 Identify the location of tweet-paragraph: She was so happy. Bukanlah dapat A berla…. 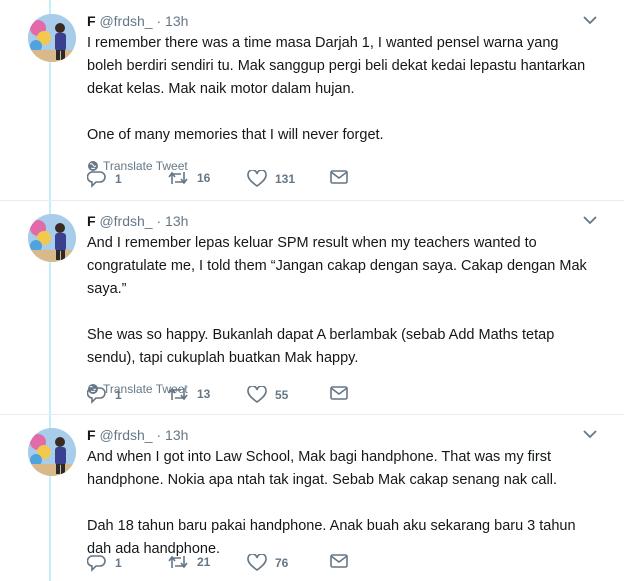
(321, 346).